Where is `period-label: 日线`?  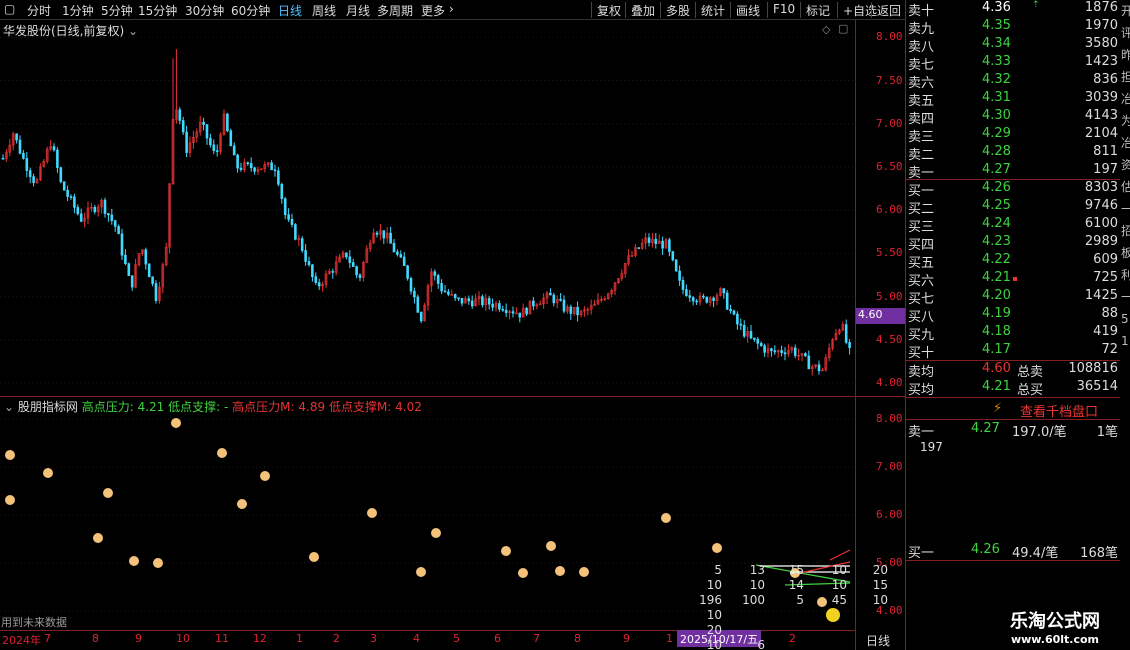 period-label: 日线 is located at coordinates (878, 640).